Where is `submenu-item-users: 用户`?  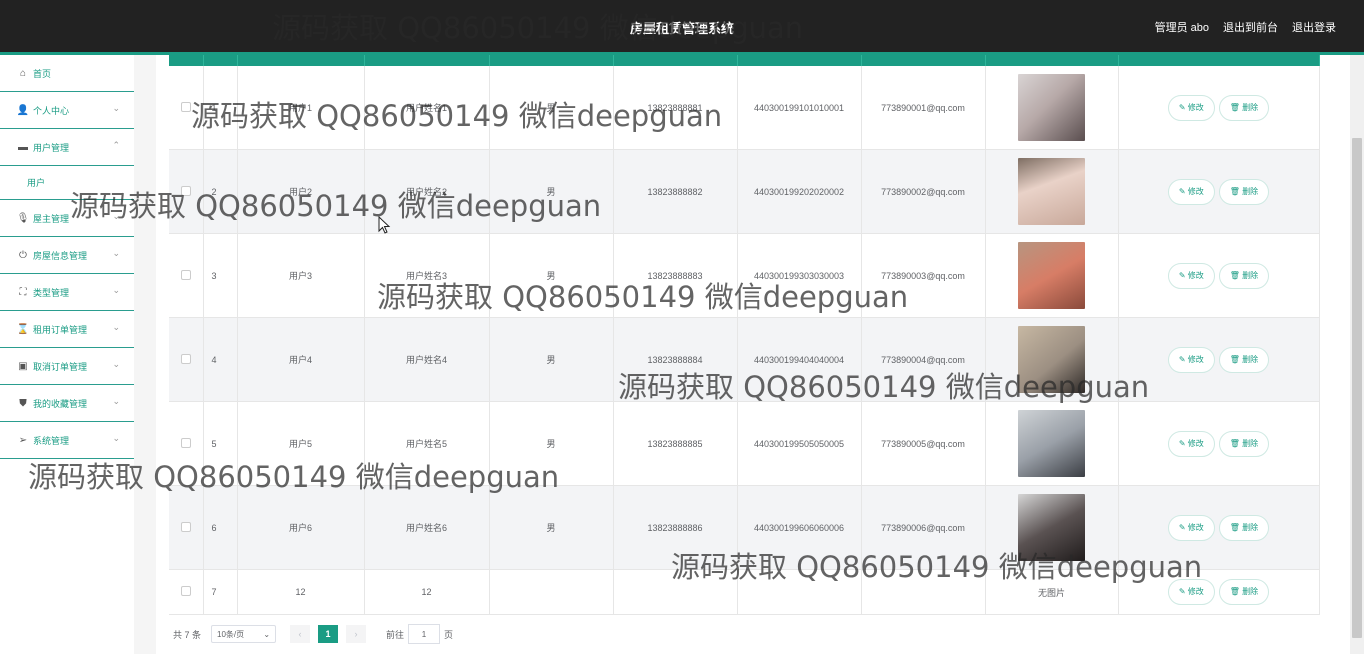
submenu-item-users: 用户 is located at coordinates (67, 183).